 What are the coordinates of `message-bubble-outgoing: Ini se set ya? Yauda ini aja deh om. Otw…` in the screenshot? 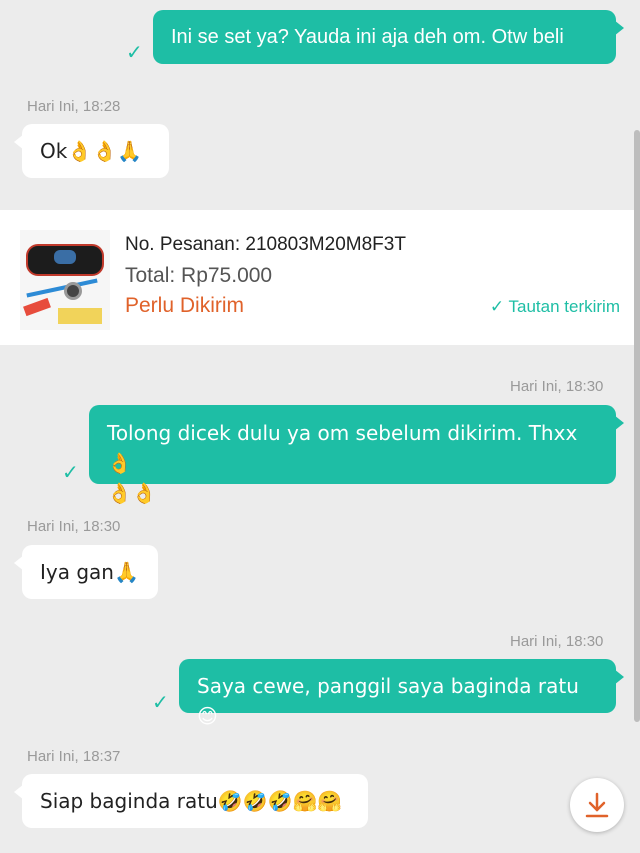 It's located at (388, 37).